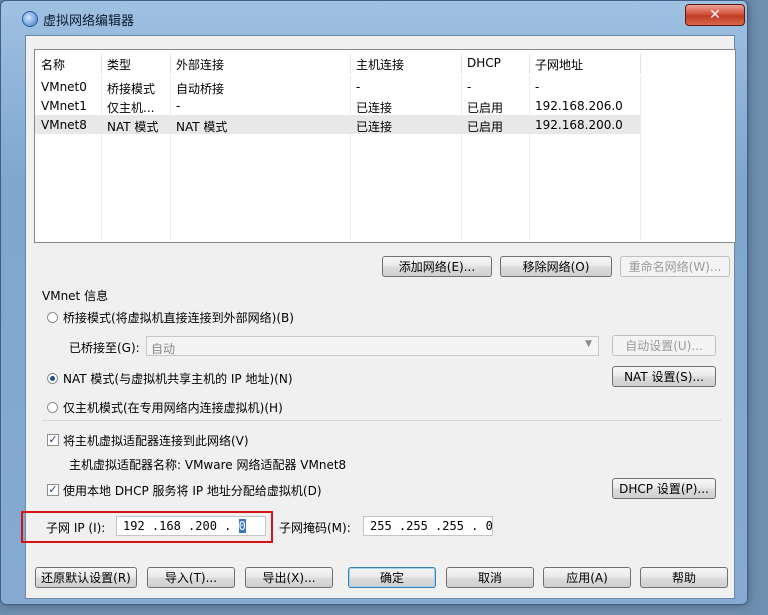 This screenshot has height=615, width=768. Describe the element at coordinates (315, 528) in the screenshot. I see `subnet-mask-label: 子网掩码(M):` at that location.